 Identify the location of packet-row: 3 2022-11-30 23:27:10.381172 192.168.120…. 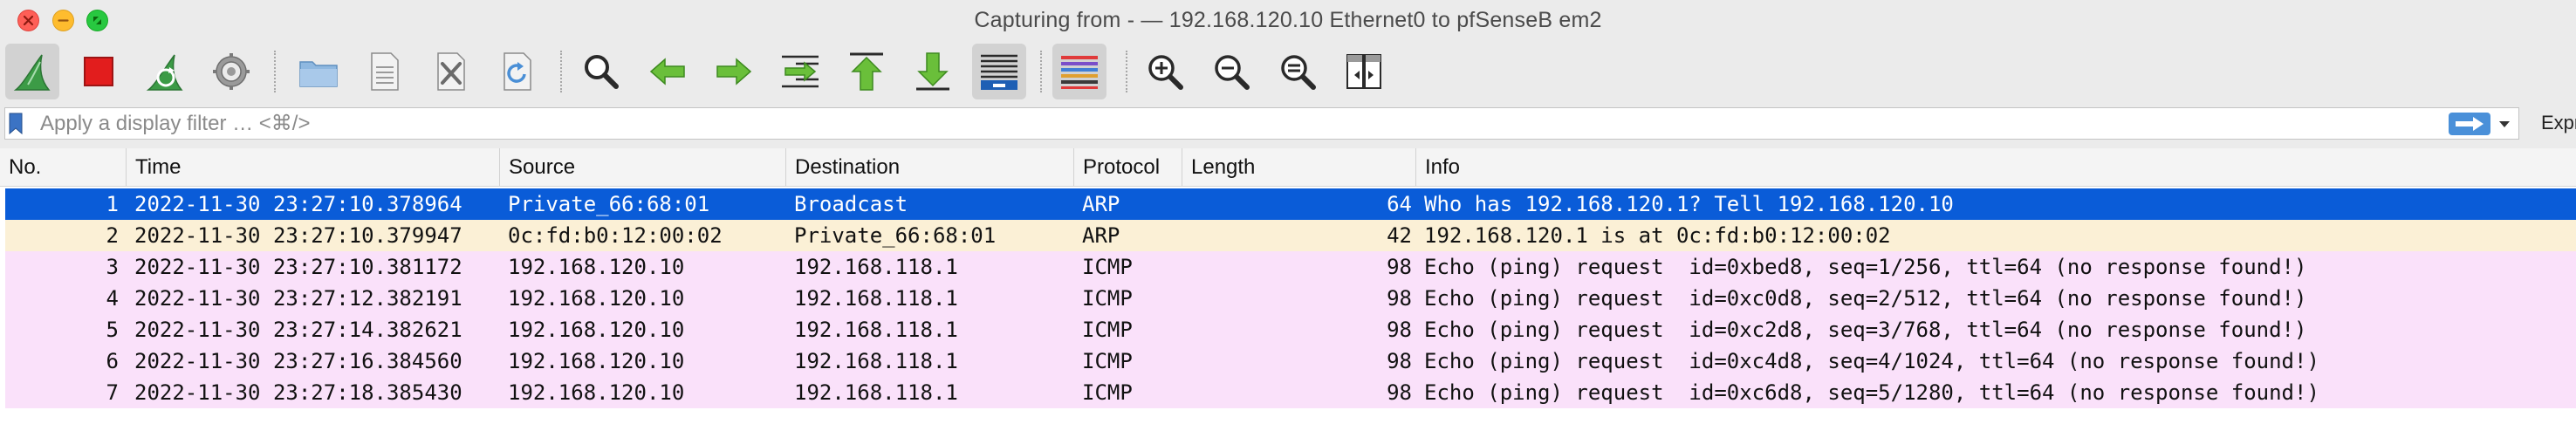
(1290, 267).